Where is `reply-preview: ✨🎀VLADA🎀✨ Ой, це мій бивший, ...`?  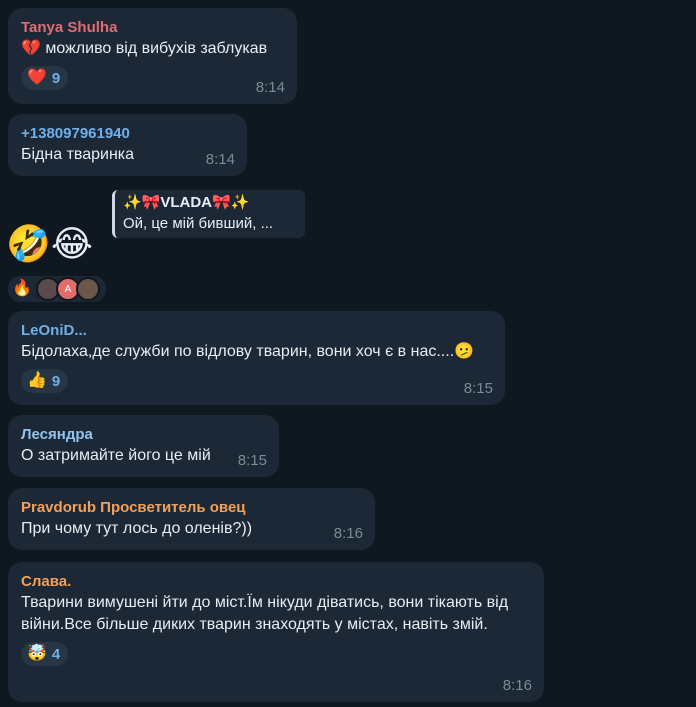
reply-preview: ✨🎀VLADA🎀✨ Ой, це мій бивший, ... is located at coordinates (208, 214).